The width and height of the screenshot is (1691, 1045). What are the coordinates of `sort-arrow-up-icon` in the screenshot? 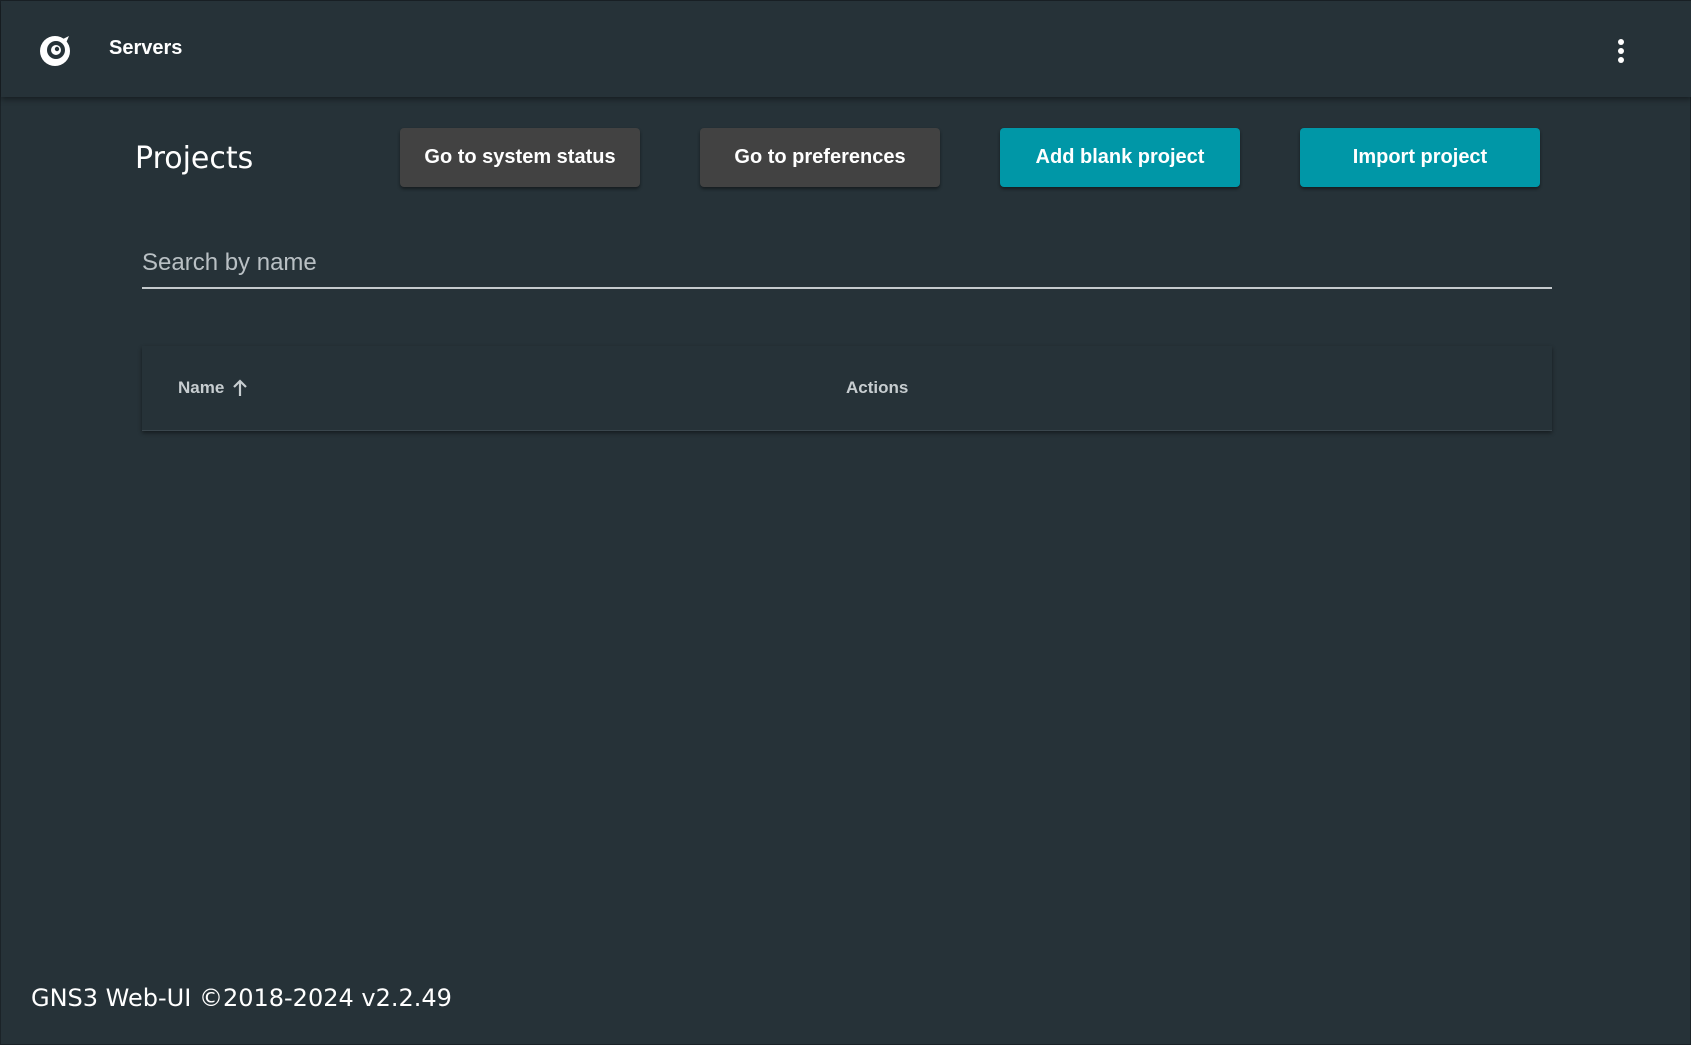 It's located at (240, 388).